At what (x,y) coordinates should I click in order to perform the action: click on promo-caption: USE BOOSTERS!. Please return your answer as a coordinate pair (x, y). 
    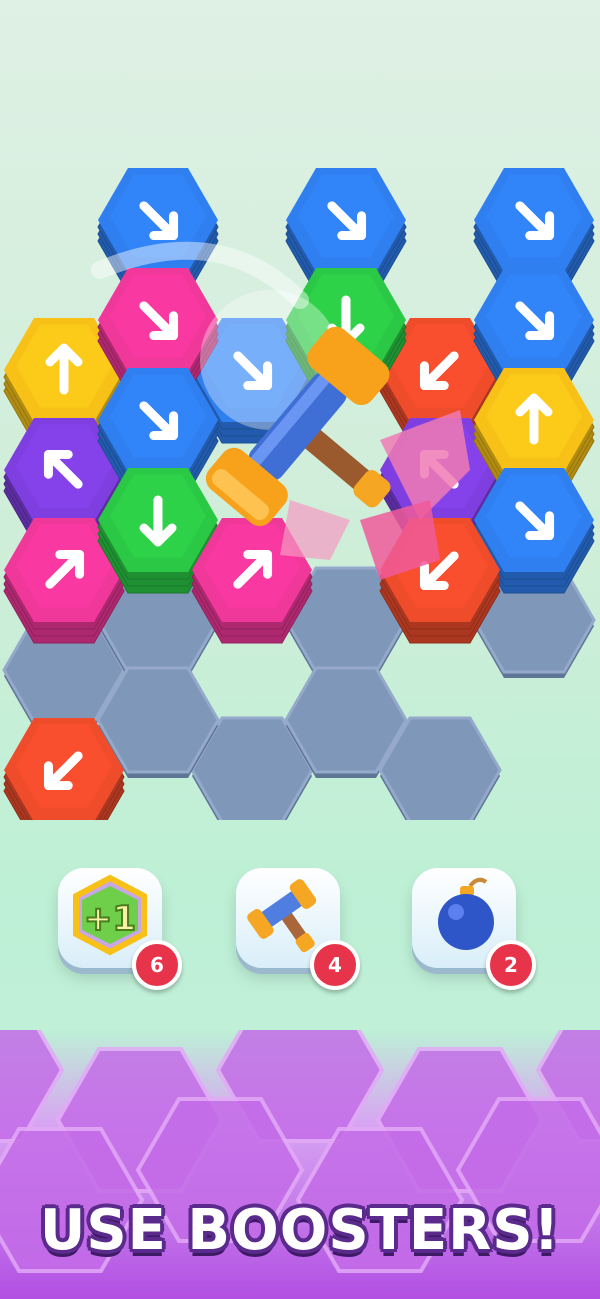
    Looking at the image, I should click on (300, 1230).